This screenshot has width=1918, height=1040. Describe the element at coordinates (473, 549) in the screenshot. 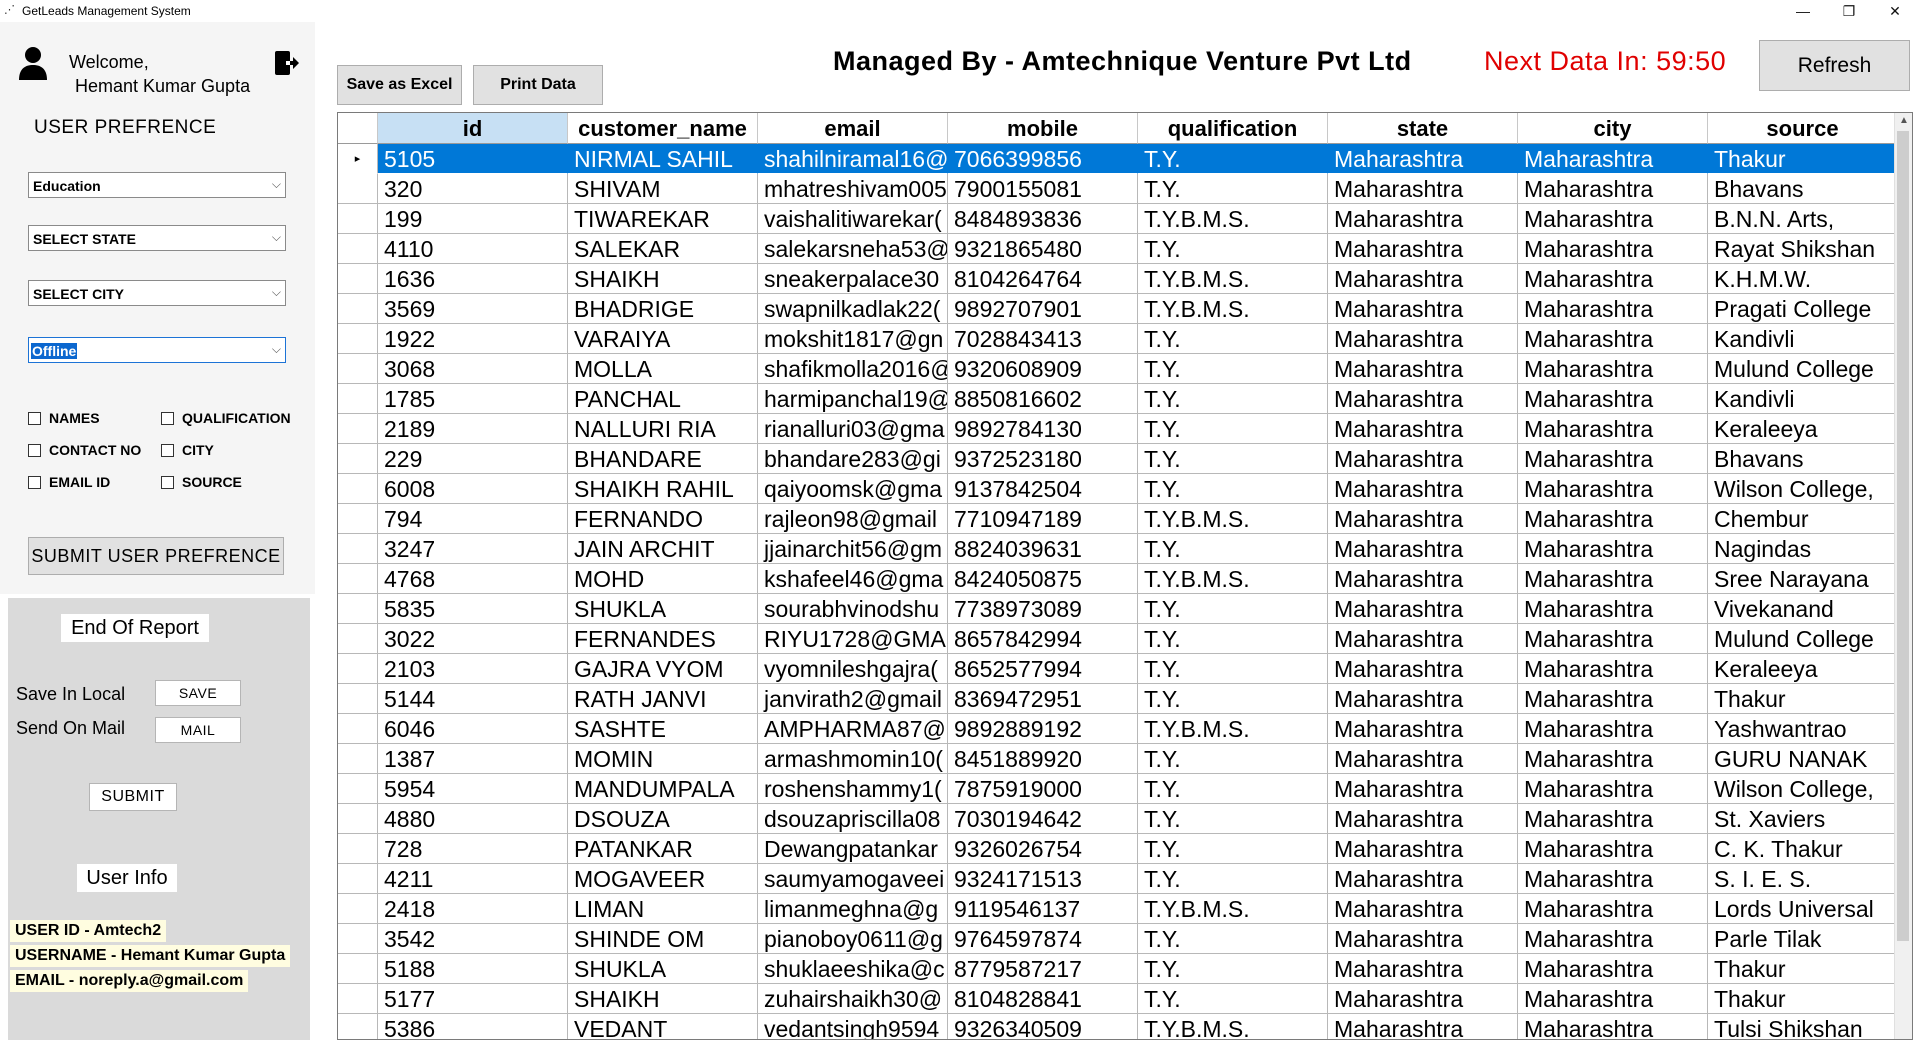

I see `cell-id: 3247` at that location.